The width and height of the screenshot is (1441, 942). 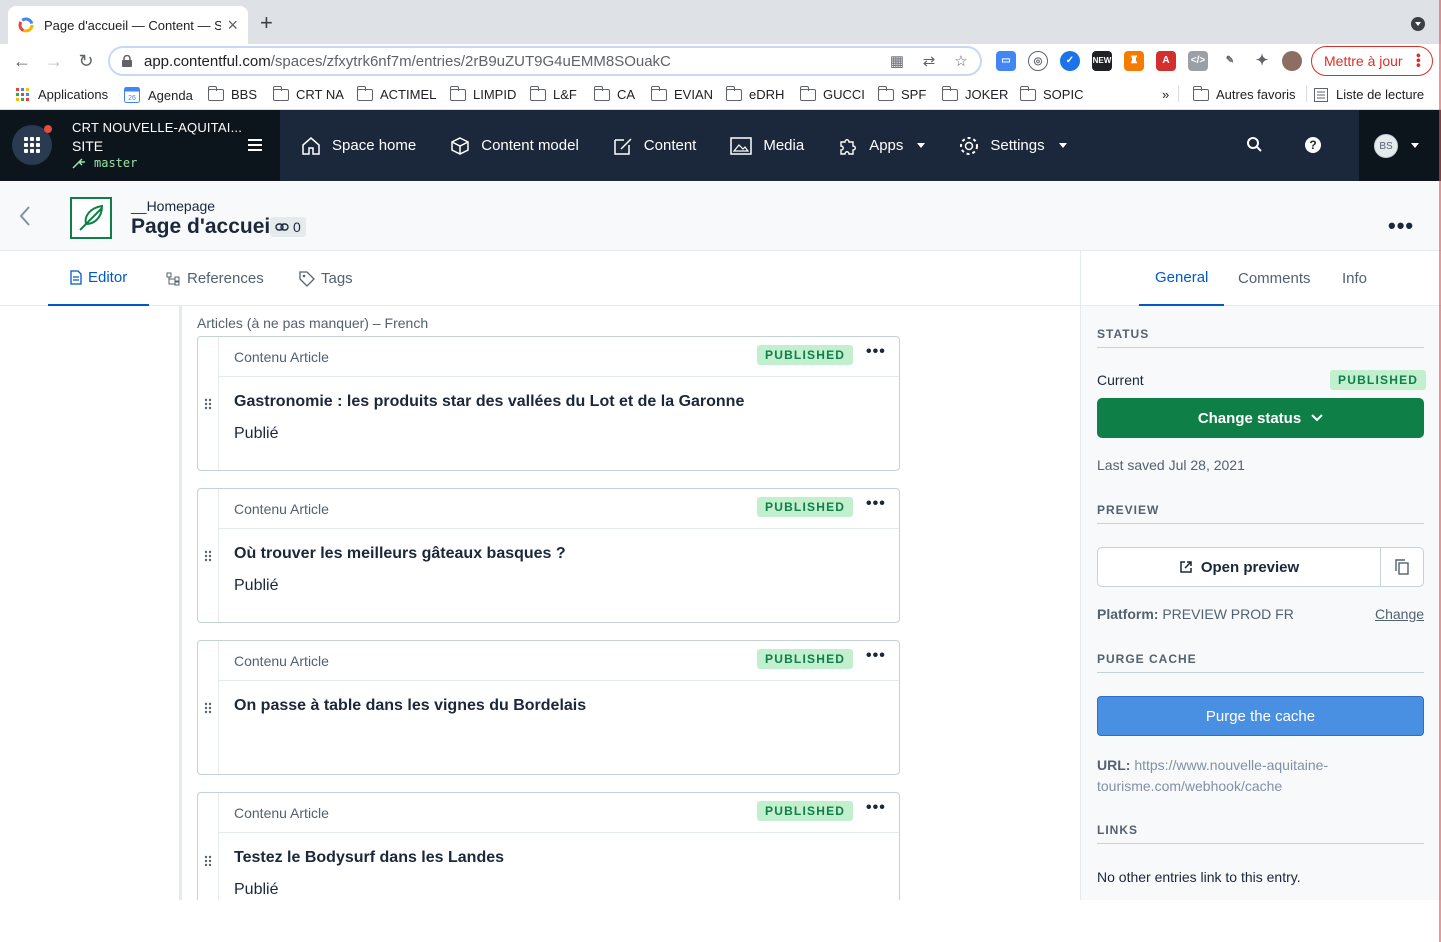 I want to click on back-arrow-icon, so click(x=25, y=216).